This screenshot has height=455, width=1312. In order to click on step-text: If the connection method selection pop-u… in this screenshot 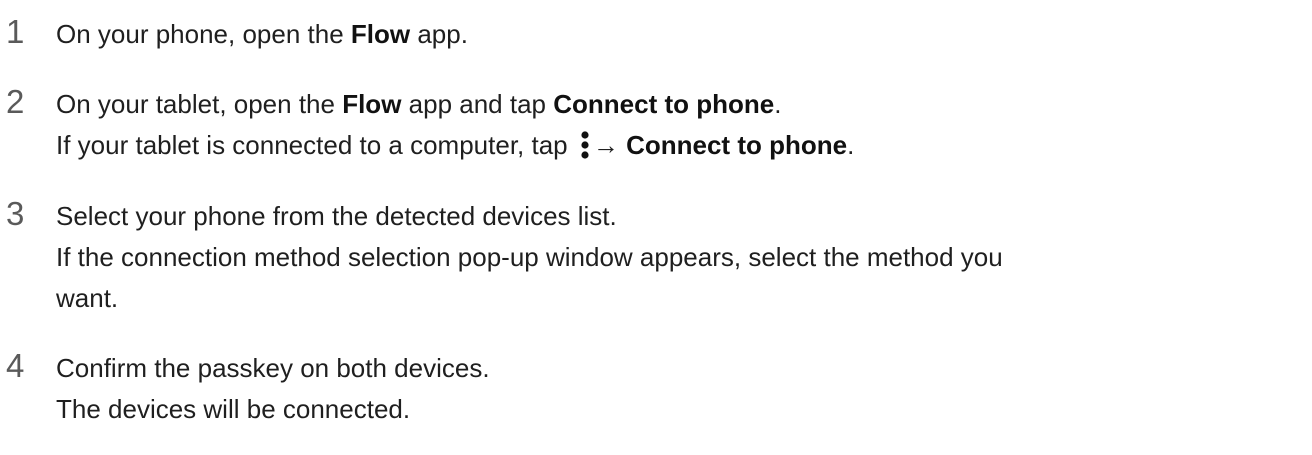, I will do `click(529, 257)`.